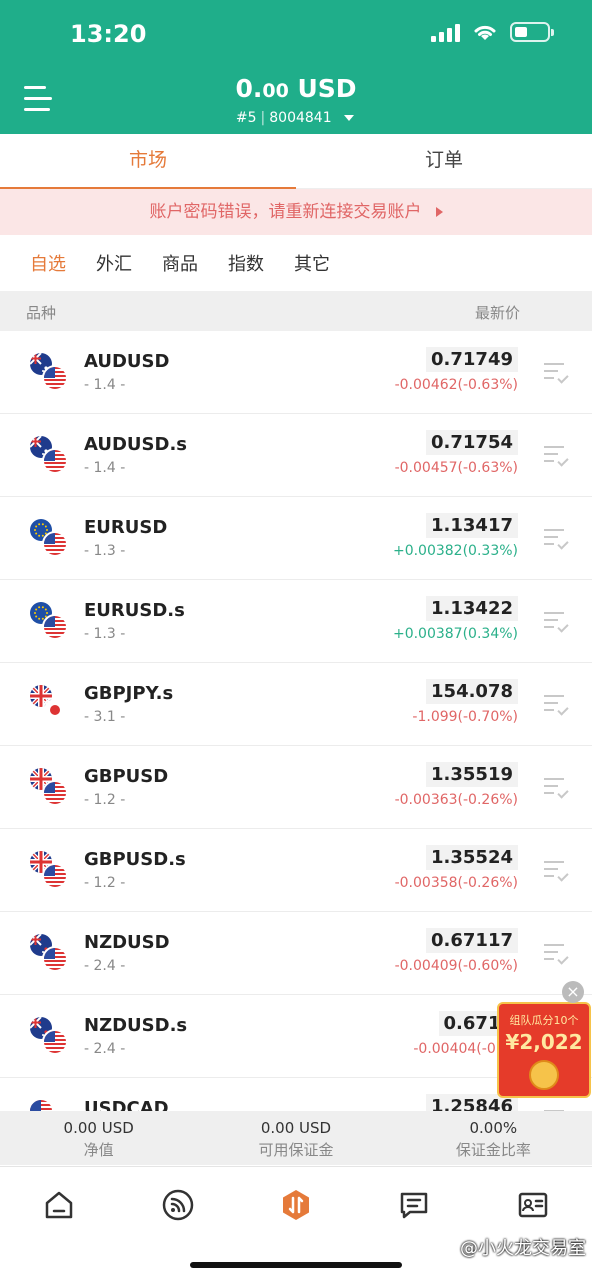 Image resolution: width=592 pixels, height=1280 pixels. Describe the element at coordinates (296, 787) in the screenshot. I see `quote-row: GBPUSD - 1.2 - 1.35519 -0.00363(-0.26%)` at that location.